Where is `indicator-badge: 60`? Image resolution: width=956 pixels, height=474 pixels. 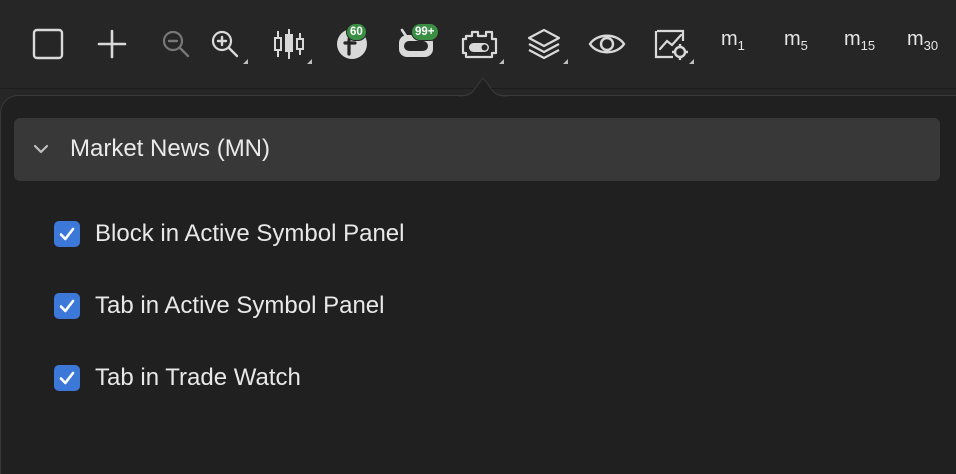 indicator-badge: 60 is located at coordinates (356, 32).